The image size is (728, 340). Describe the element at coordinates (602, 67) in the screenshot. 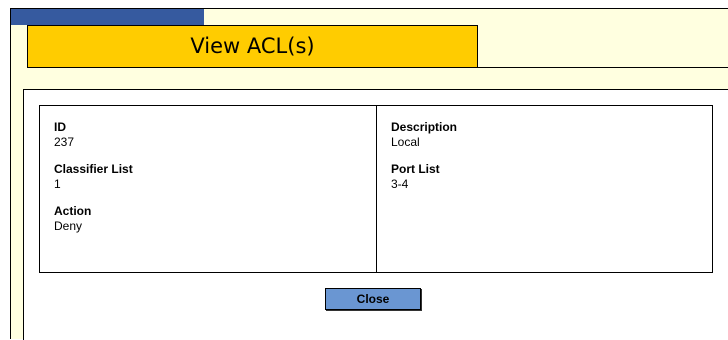

I see `title-divider` at that location.